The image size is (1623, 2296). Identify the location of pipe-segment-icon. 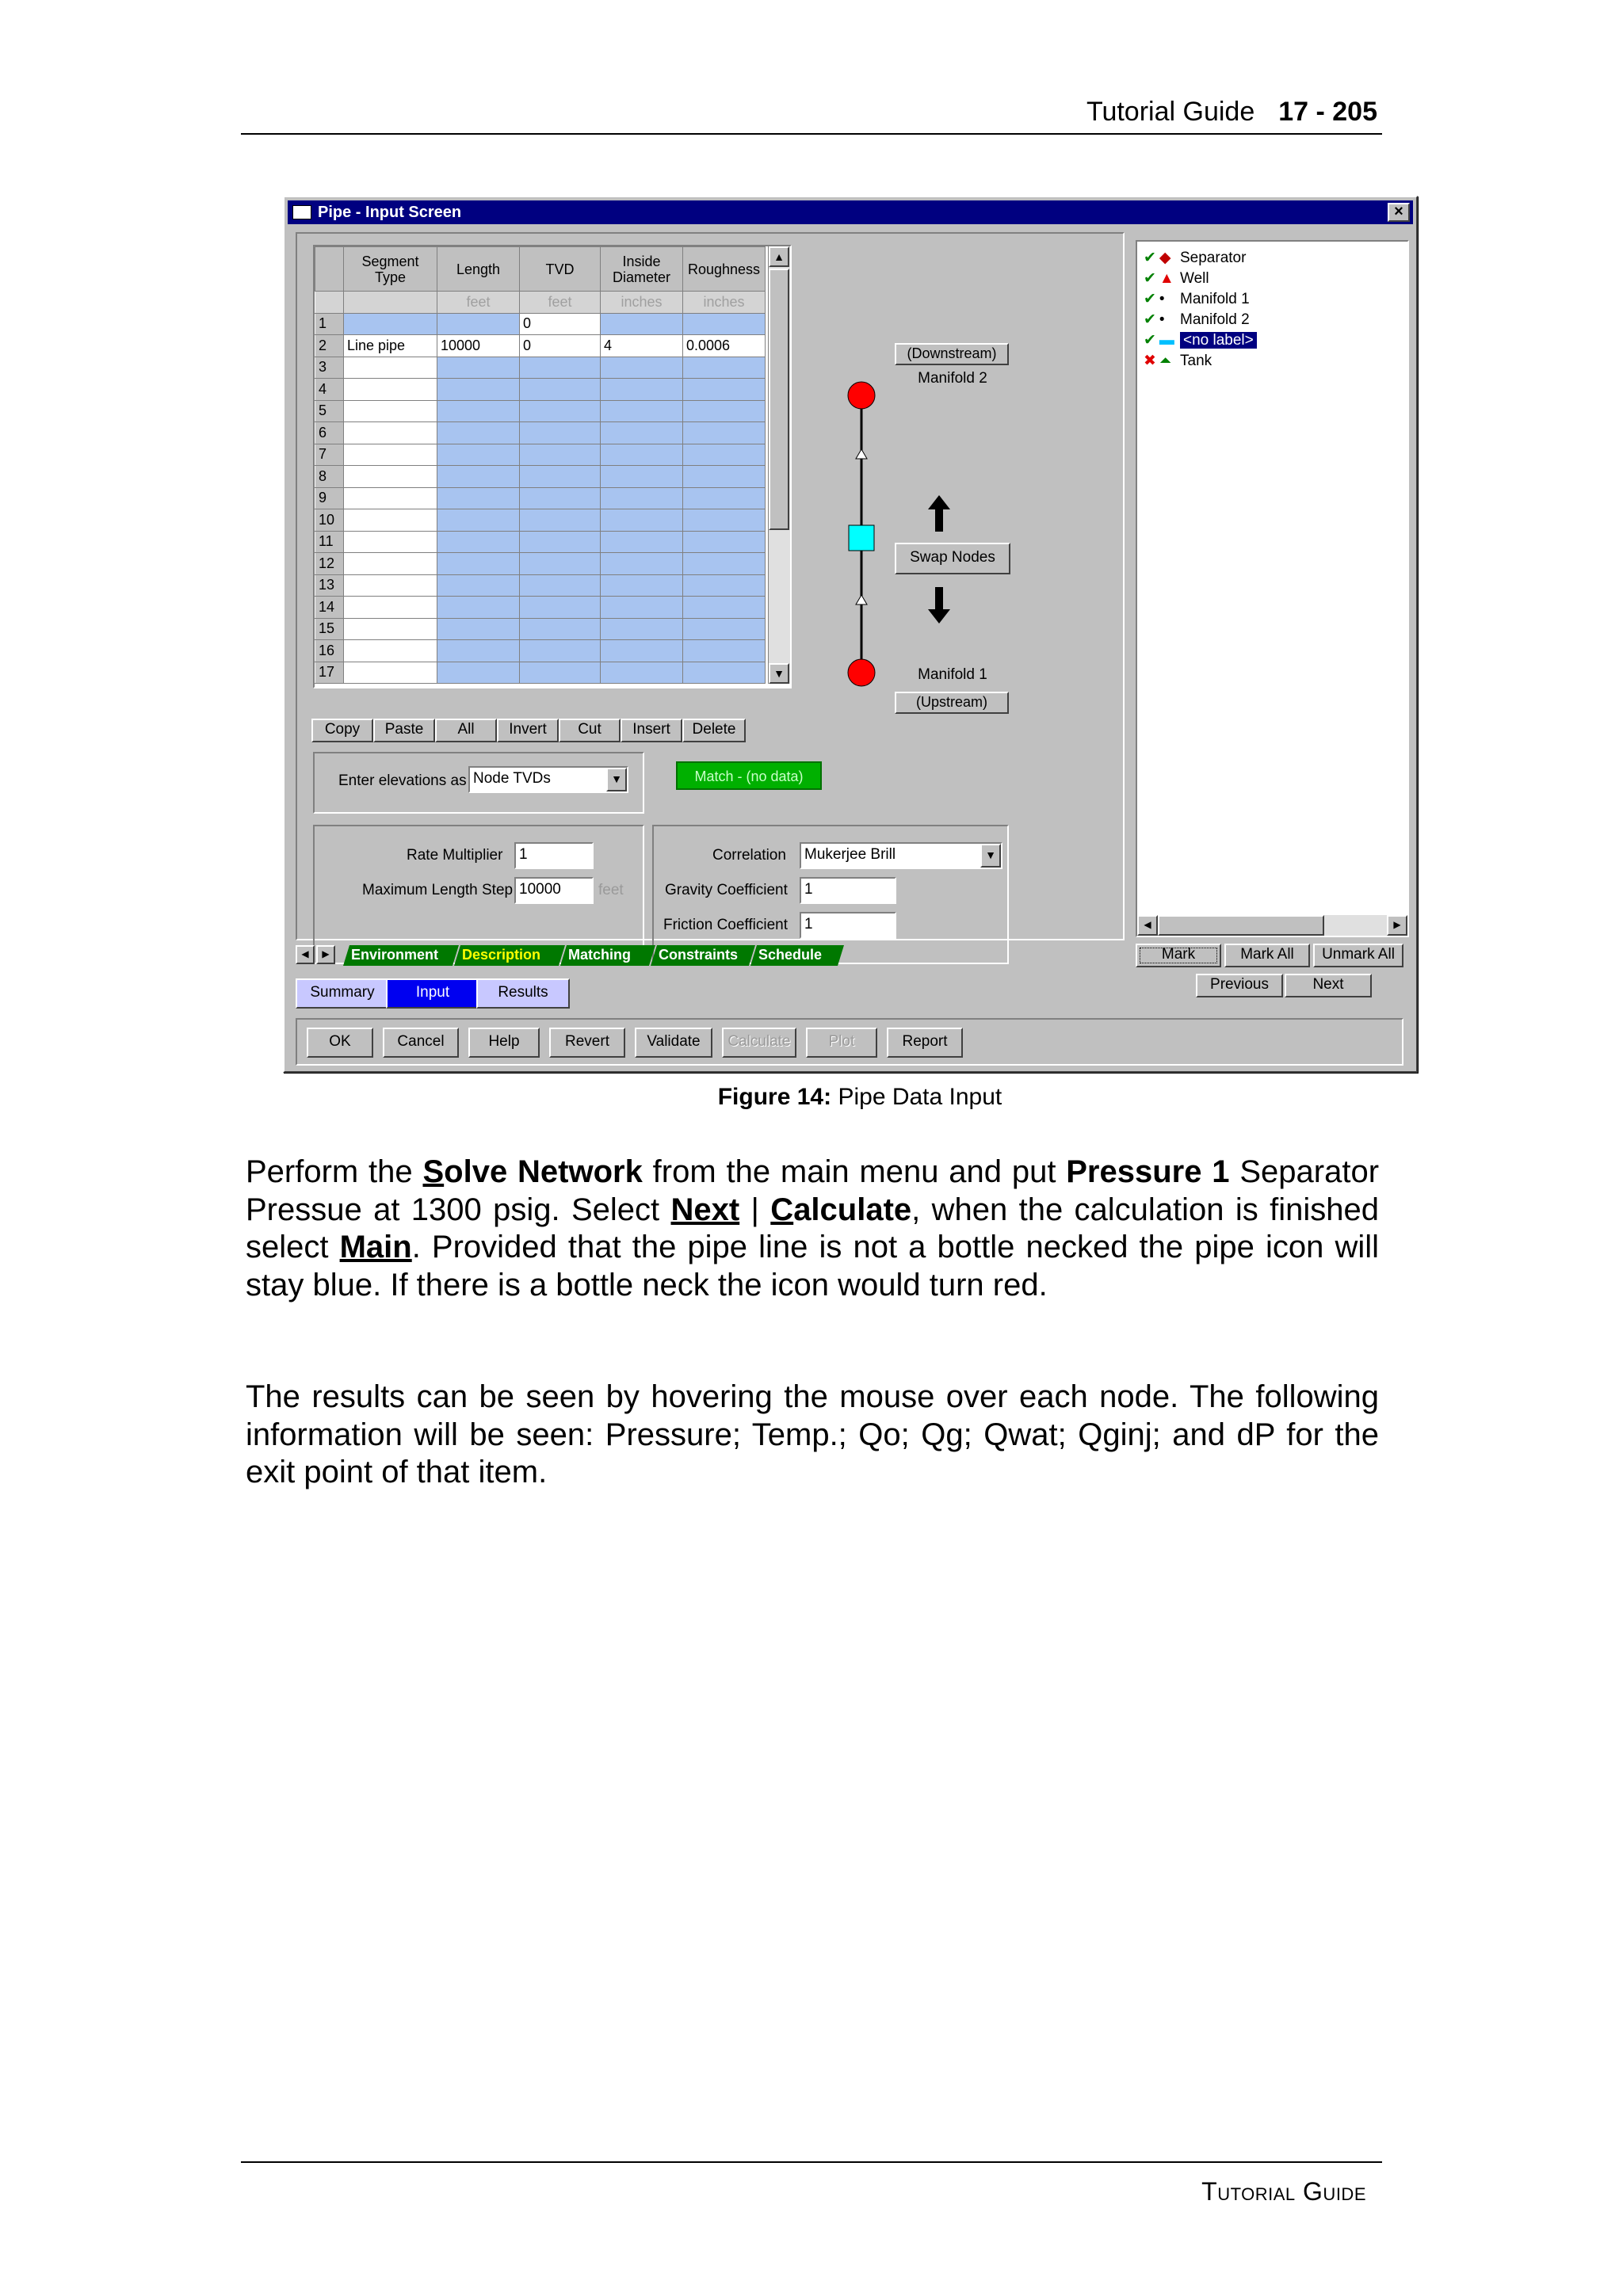
(861, 537).